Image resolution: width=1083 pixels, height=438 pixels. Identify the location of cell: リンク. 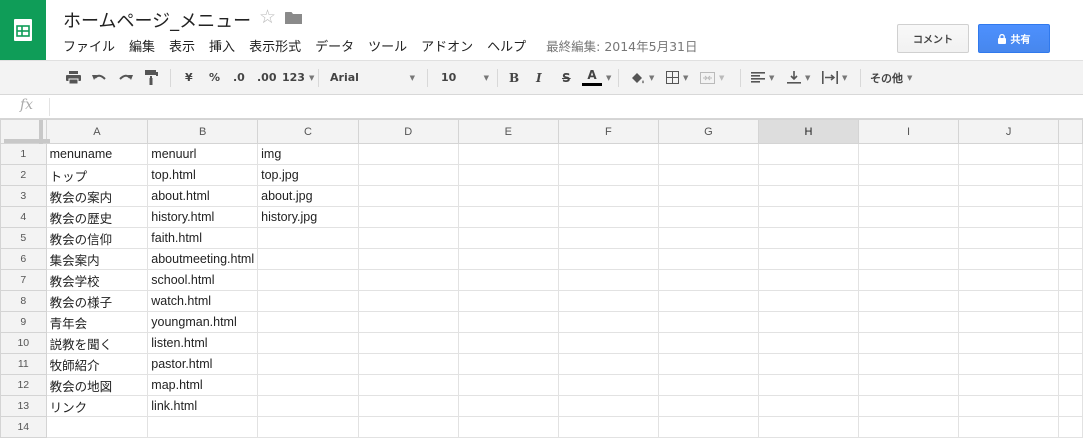
(97, 406).